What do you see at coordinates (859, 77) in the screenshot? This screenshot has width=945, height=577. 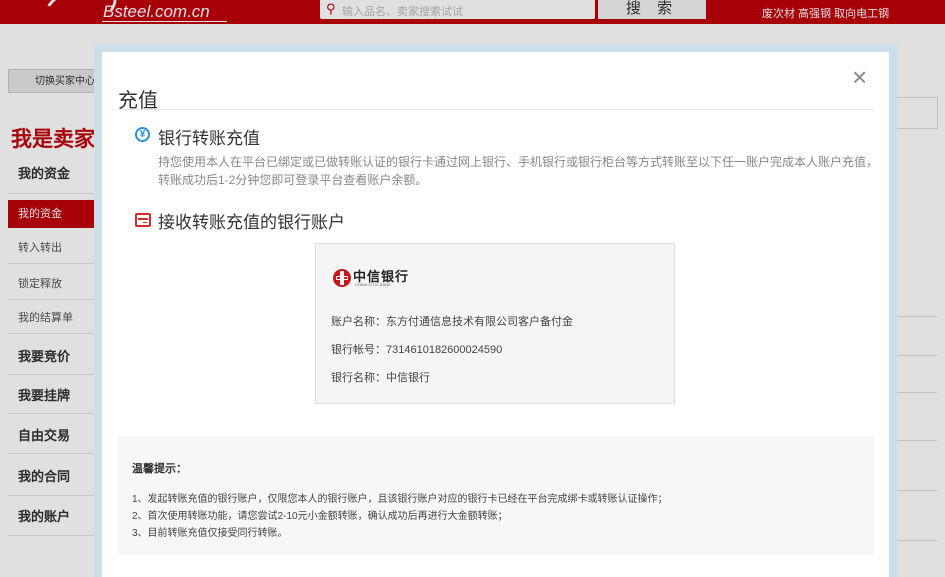 I see `close-icon: ×` at bounding box center [859, 77].